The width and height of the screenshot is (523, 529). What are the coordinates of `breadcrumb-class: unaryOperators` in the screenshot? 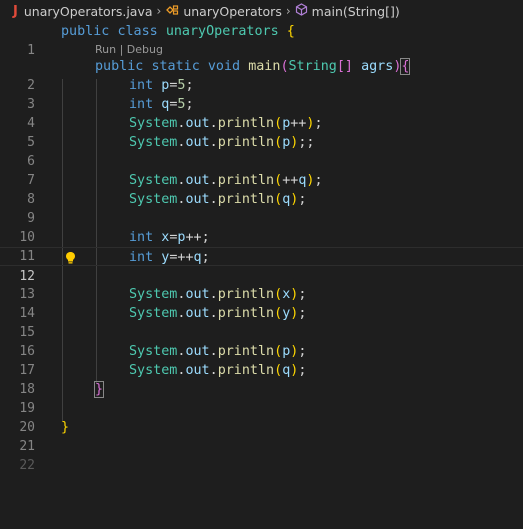 It's located at (232, 11).